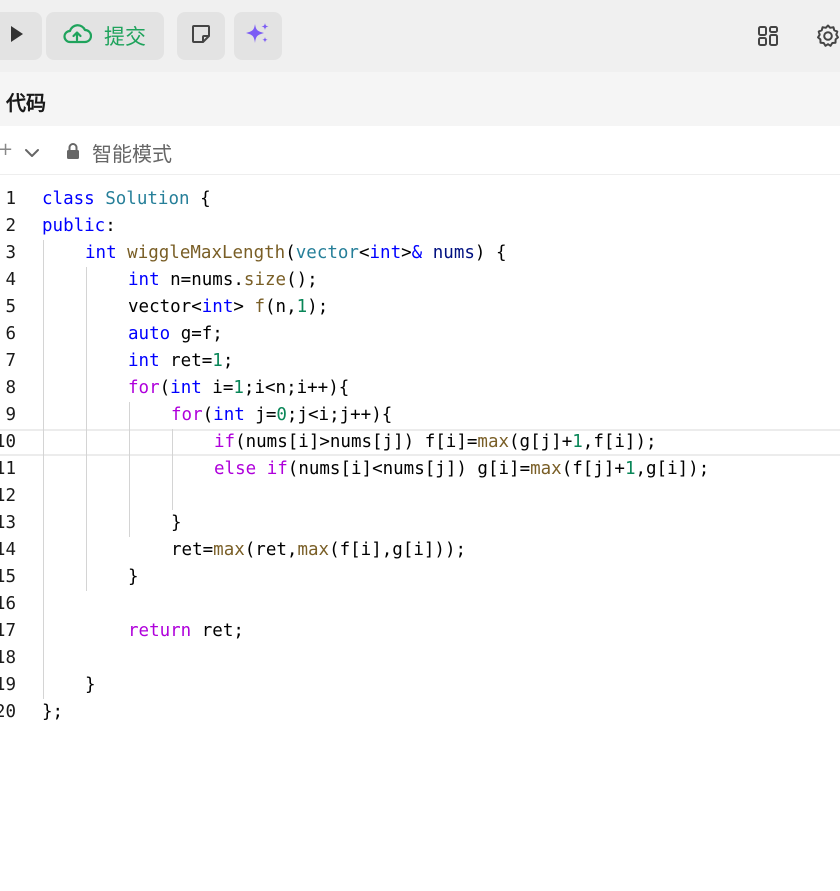  I want to click on code-token: max, so click(229, 550).